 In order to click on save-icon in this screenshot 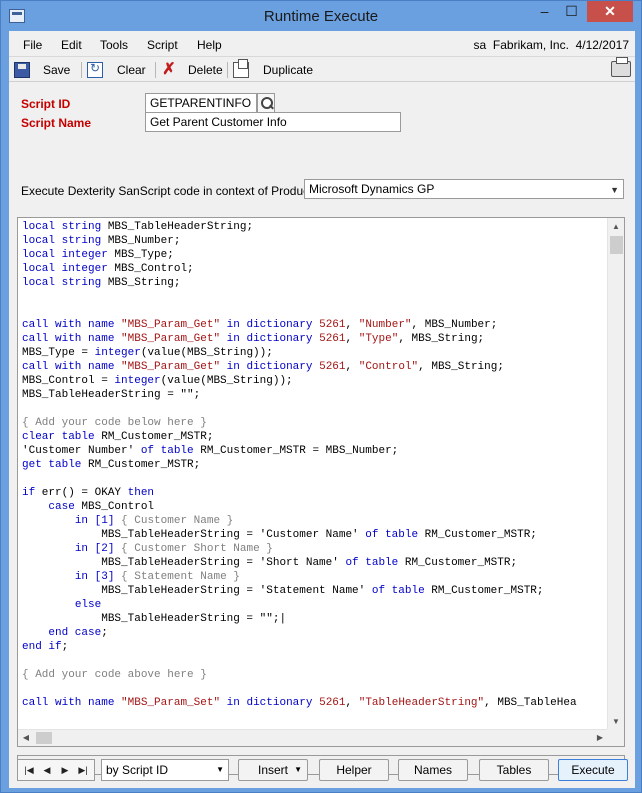, I will do `click(22, 70)`.